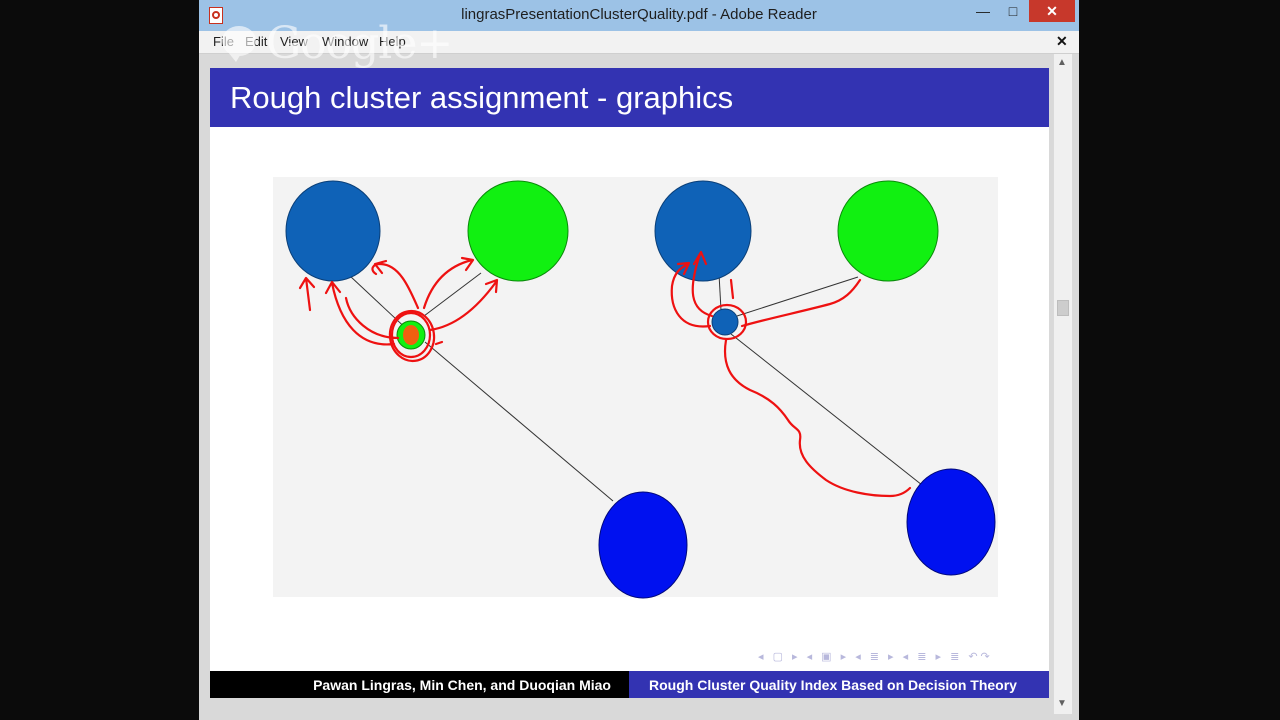 This screenshot has width=1280, height=720. I want to click on menu-help: Help, so click(392, 41).